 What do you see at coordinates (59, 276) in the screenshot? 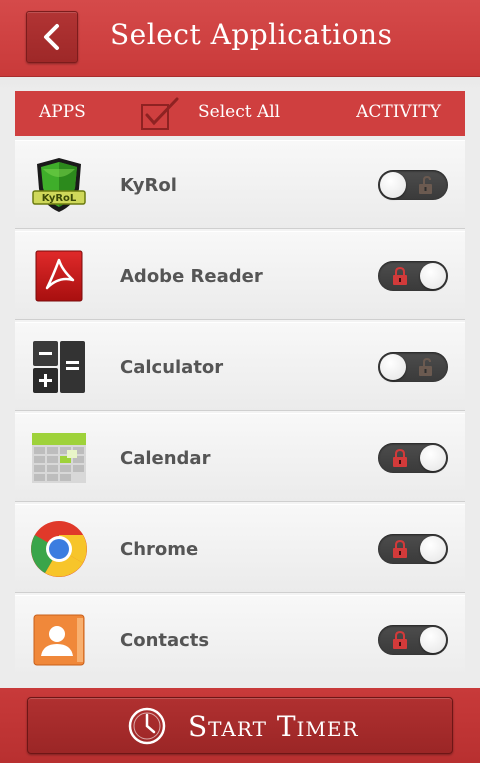
I see `adobe-reader-icon` at bounding box center [59, 276].